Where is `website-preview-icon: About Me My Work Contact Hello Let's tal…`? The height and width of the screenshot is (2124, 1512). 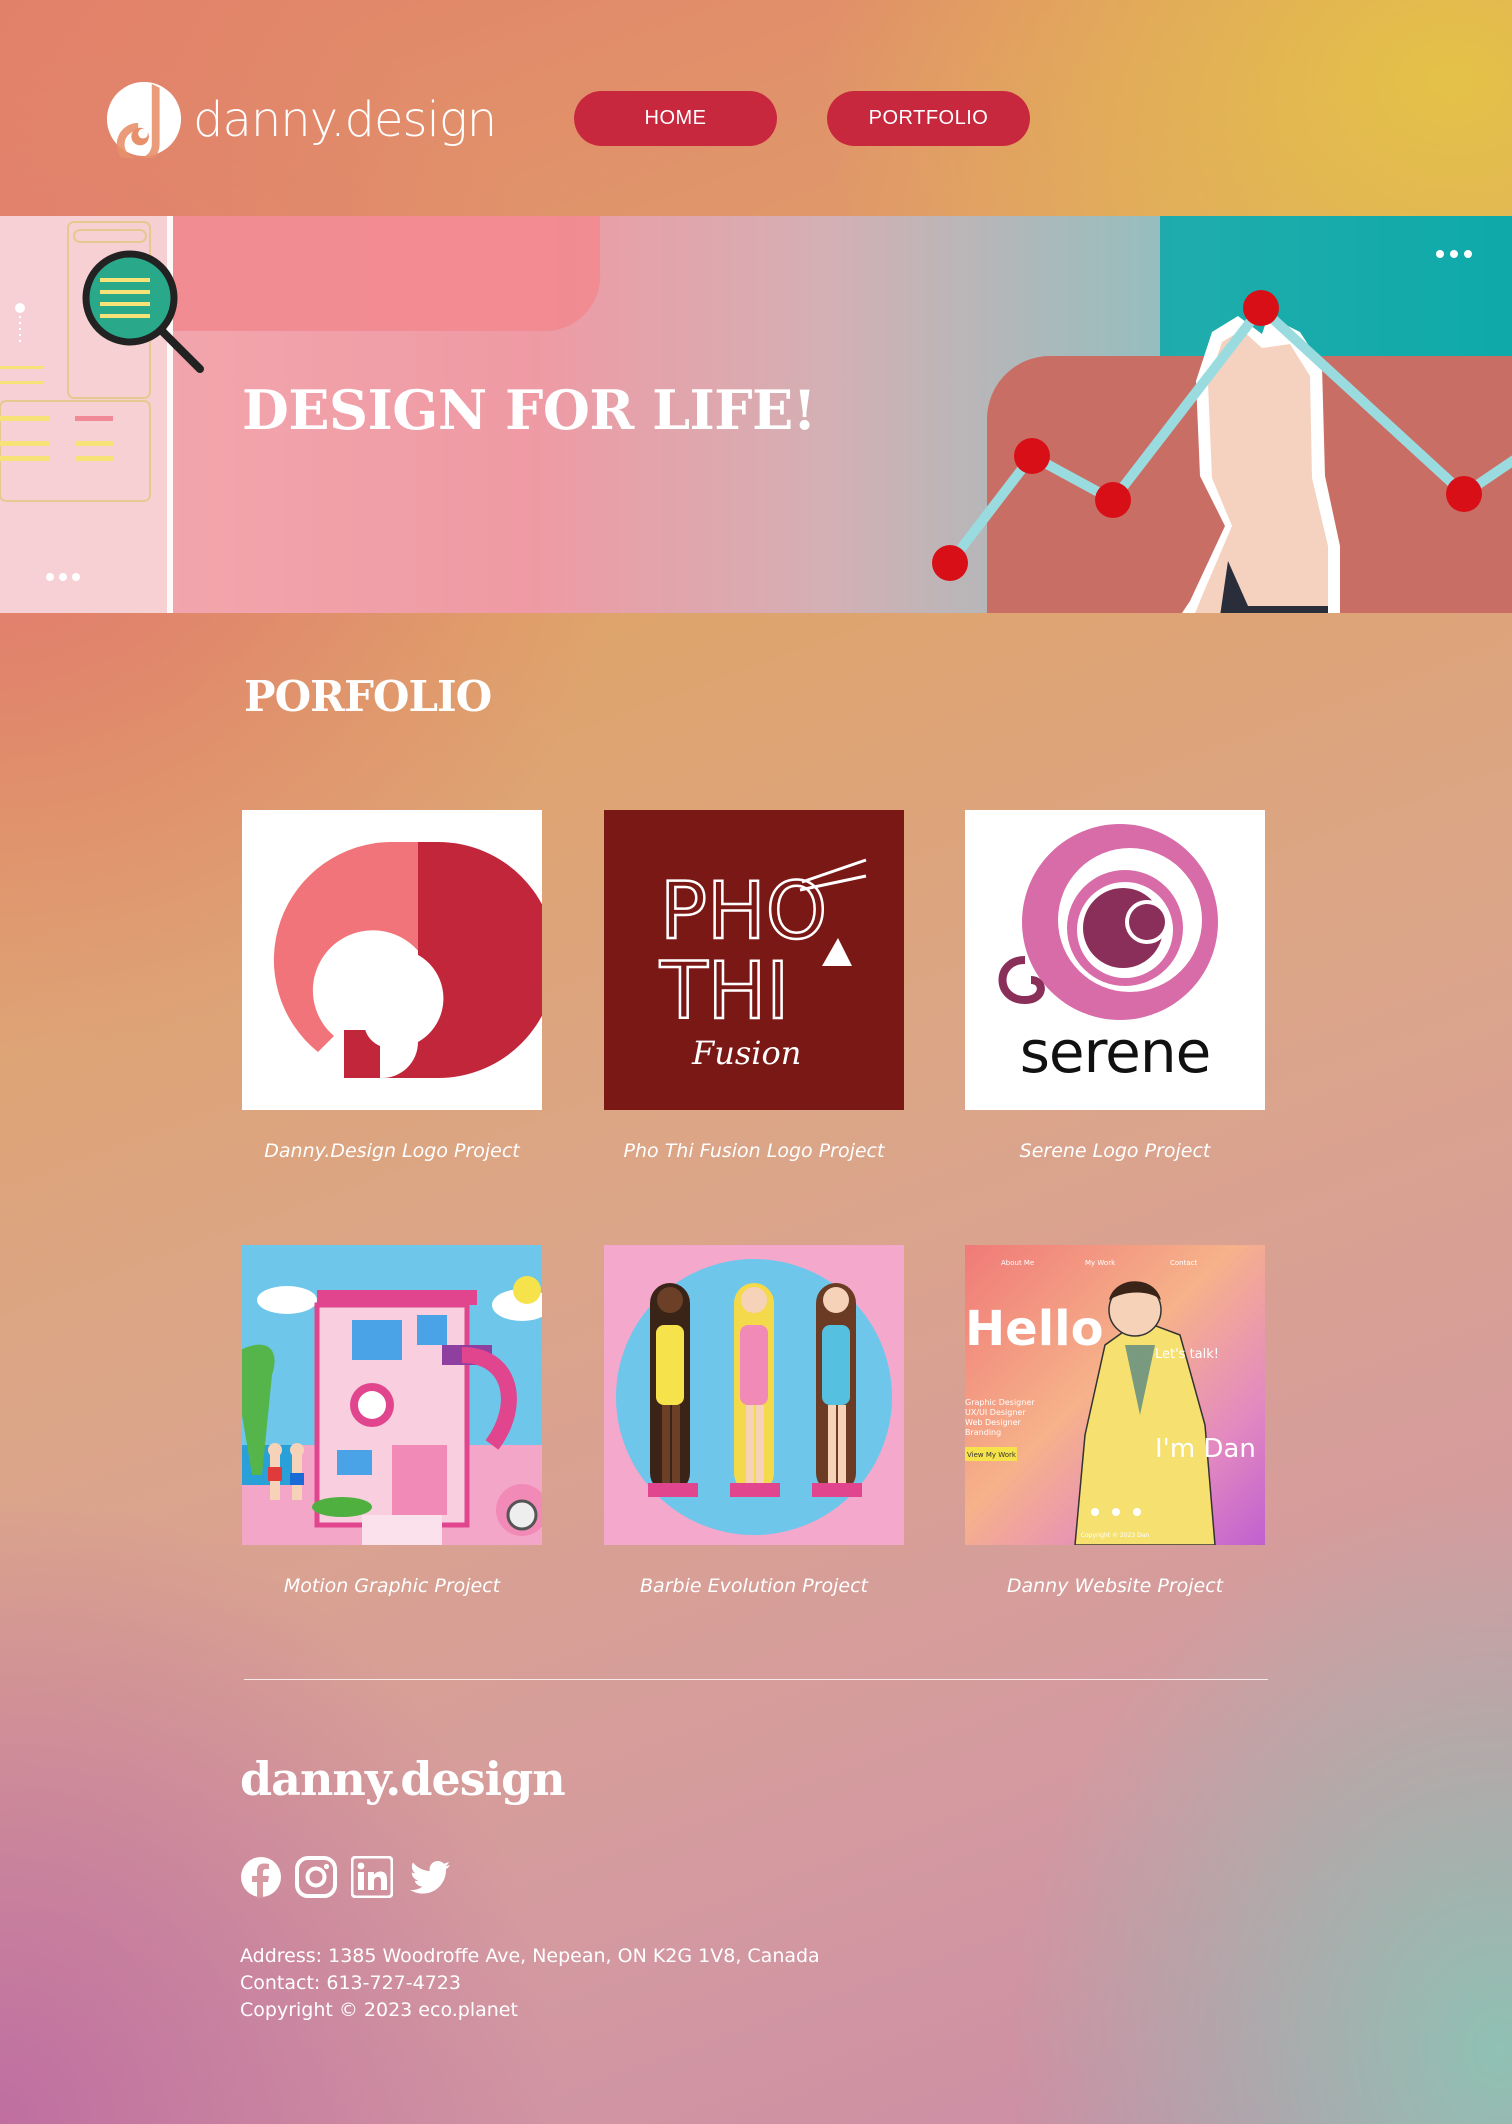 website-preview-icon: About Me My Work Contact Hello Let's tal… is located at coordinates (1115, 1395).